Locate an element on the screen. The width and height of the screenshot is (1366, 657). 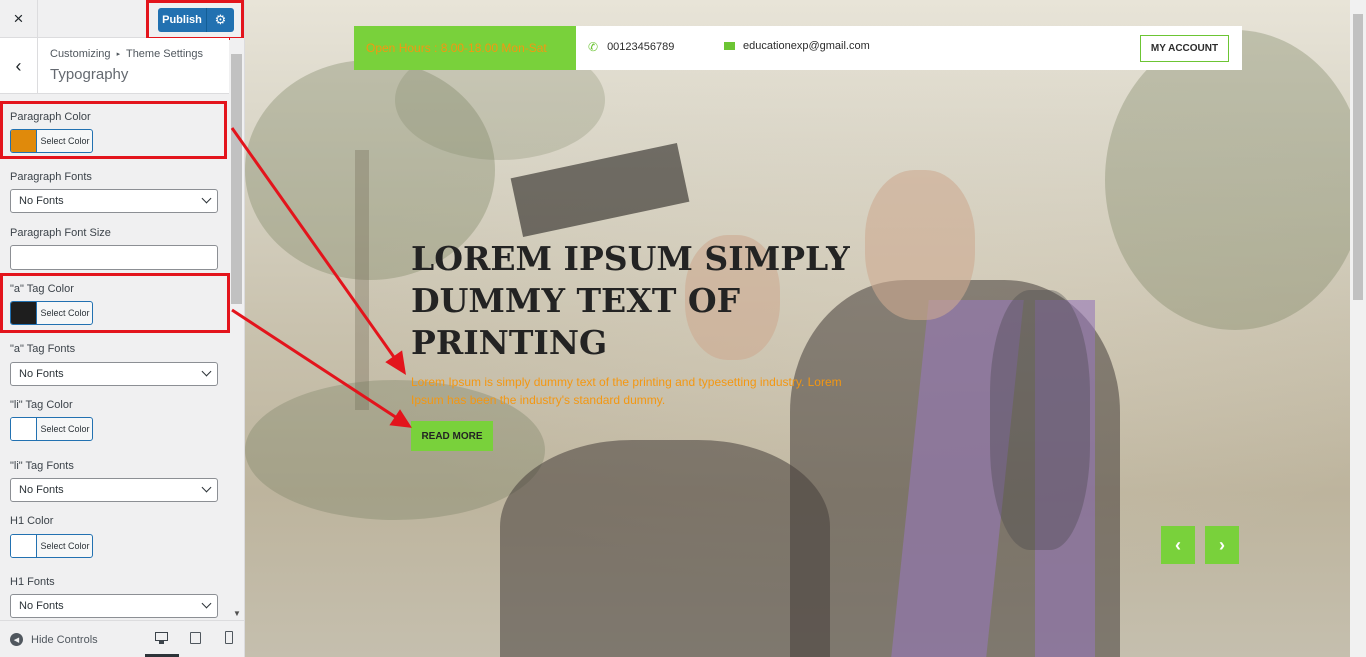
paragraph-font-size-label: Paragraph Font Size is located at coordinates (60, 233).